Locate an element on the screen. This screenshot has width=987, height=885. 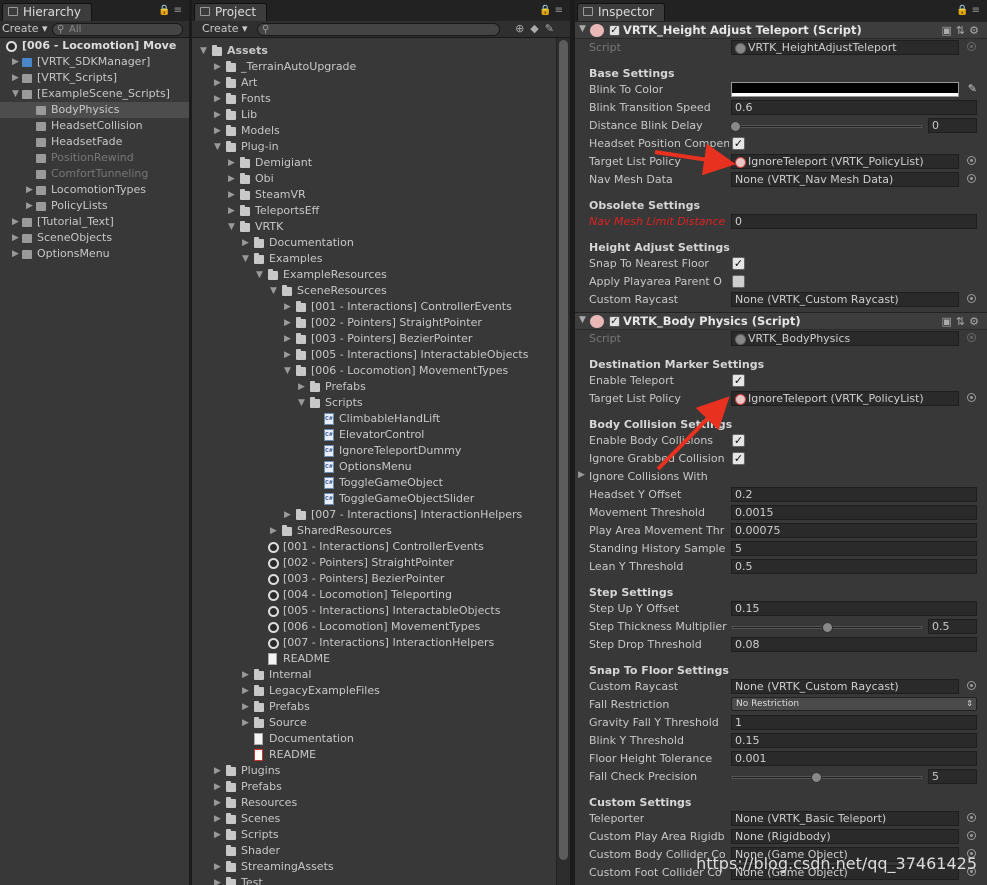
annotation-arrows is located at coordinates (695, 307).